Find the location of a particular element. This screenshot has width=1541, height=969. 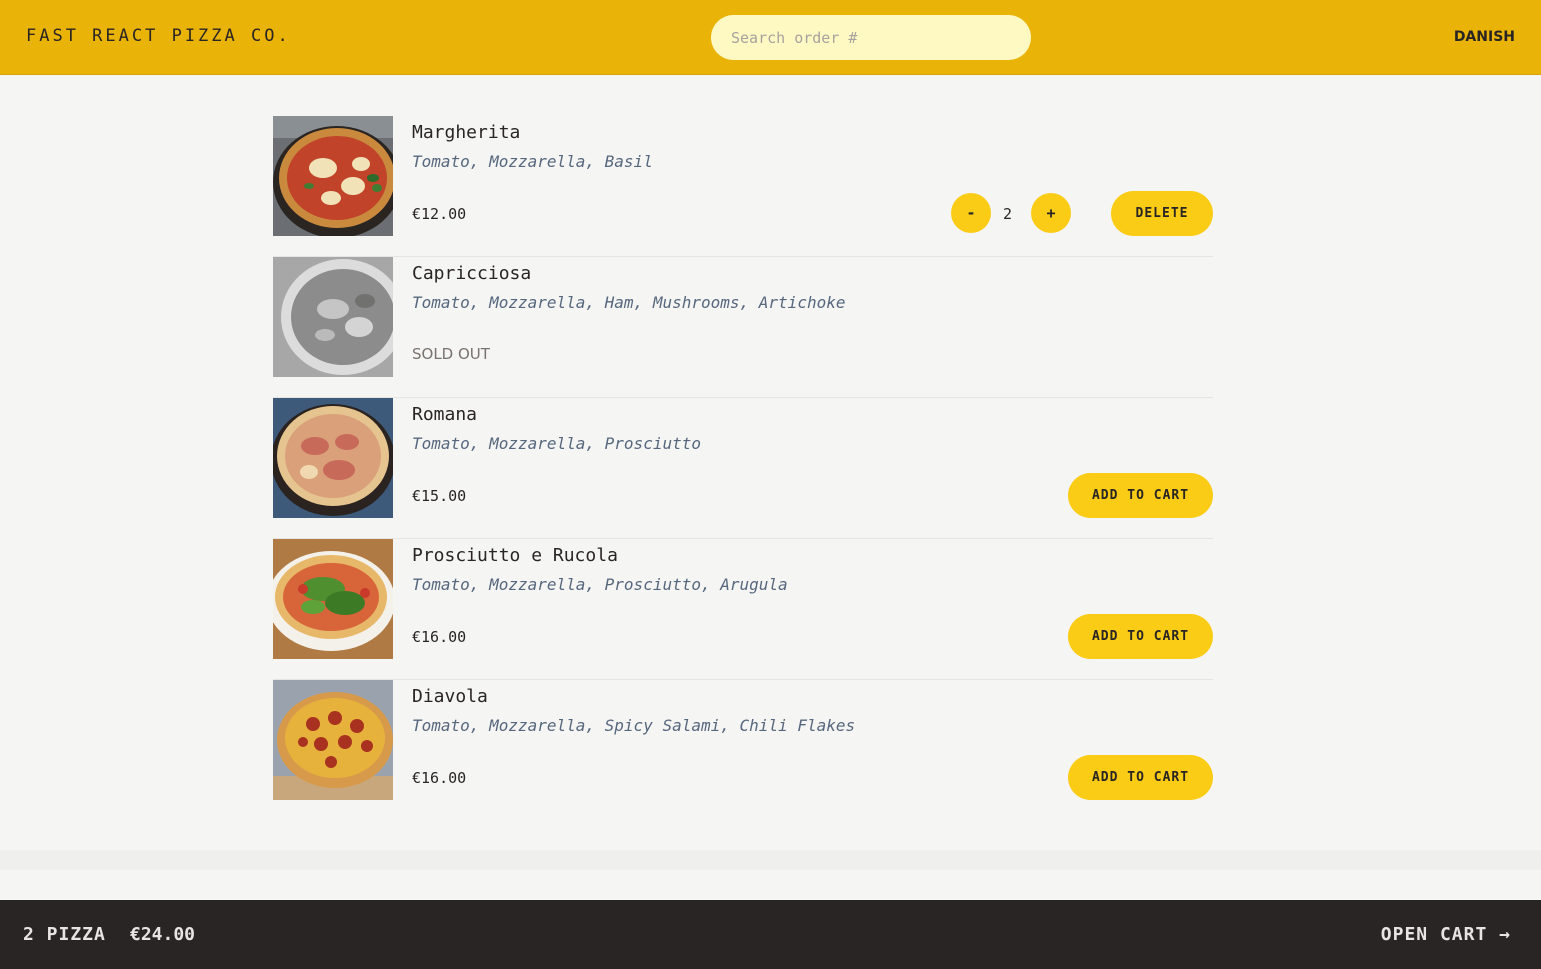

delete-button: DELETE is located at coordinates (1162, 213).